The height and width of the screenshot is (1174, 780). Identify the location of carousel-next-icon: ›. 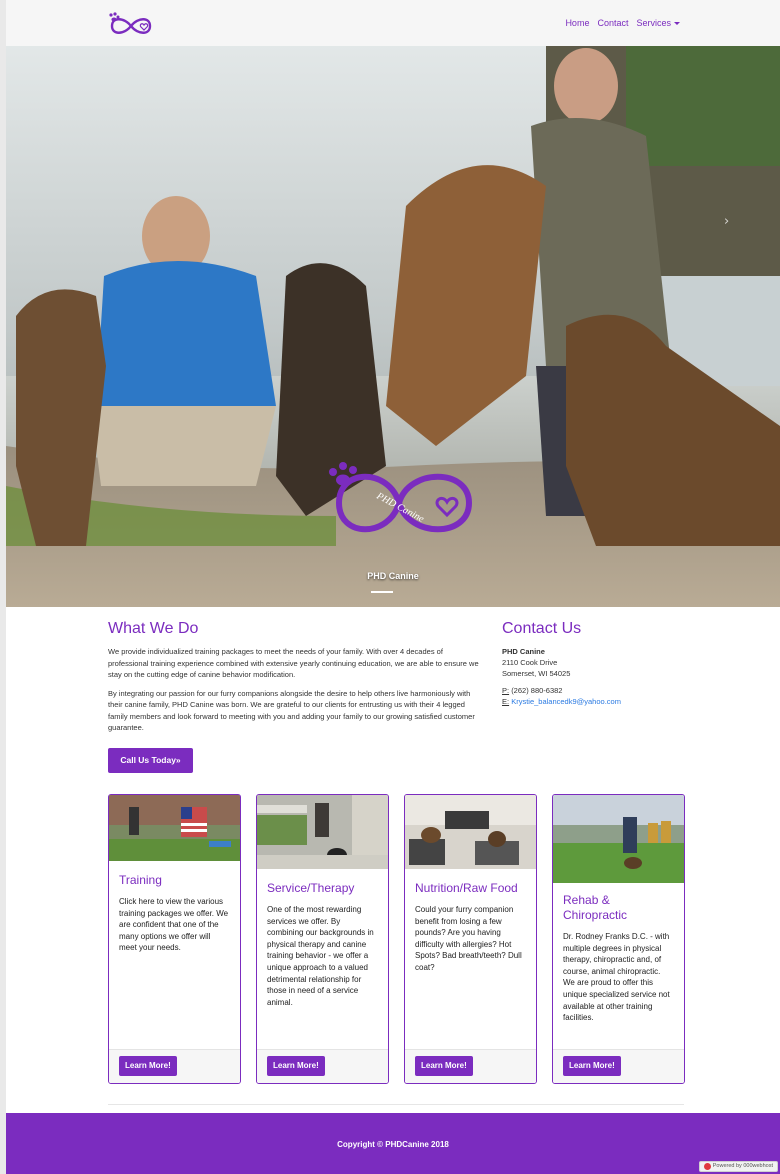
(726, 221).